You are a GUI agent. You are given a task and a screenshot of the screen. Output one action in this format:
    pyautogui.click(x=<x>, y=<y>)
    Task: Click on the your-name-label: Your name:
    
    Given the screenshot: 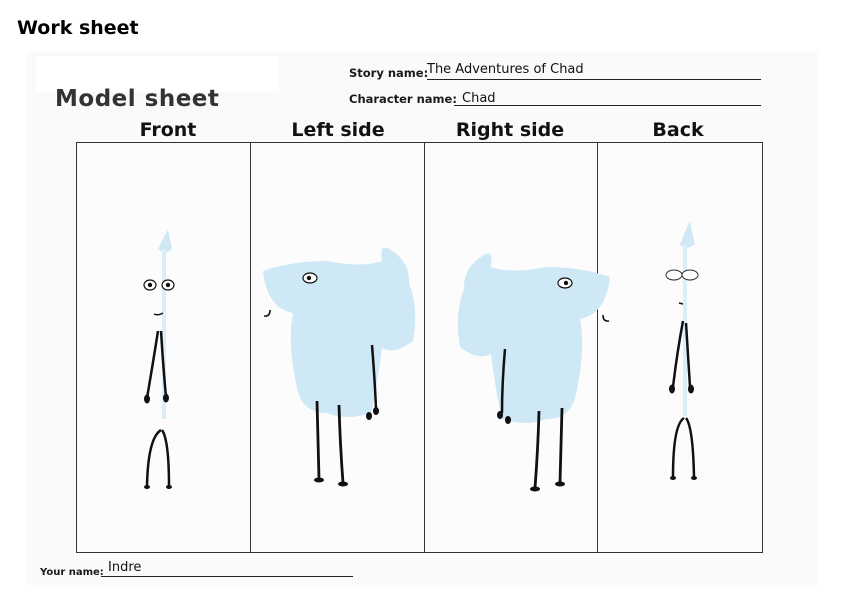 What is the action you would take?
    pyautogui.click(x=72, y=572)
    